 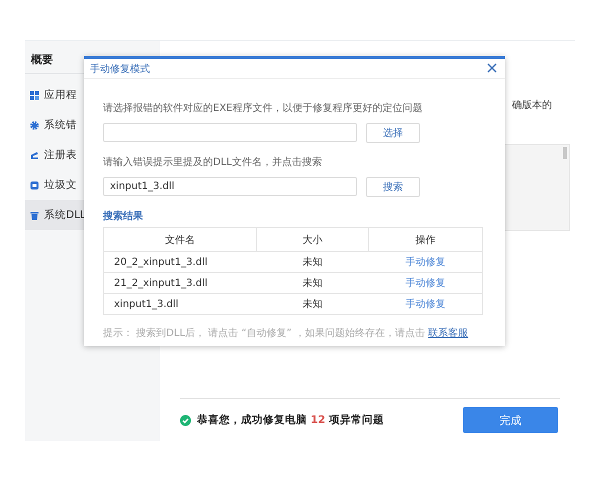 What do you see at coordinates (213, 162) in the screenshot?
I see `dll-prompt: 请输入错误提示里提及的DLL文件名，并点击搜索` at bounding box center [213, 162].